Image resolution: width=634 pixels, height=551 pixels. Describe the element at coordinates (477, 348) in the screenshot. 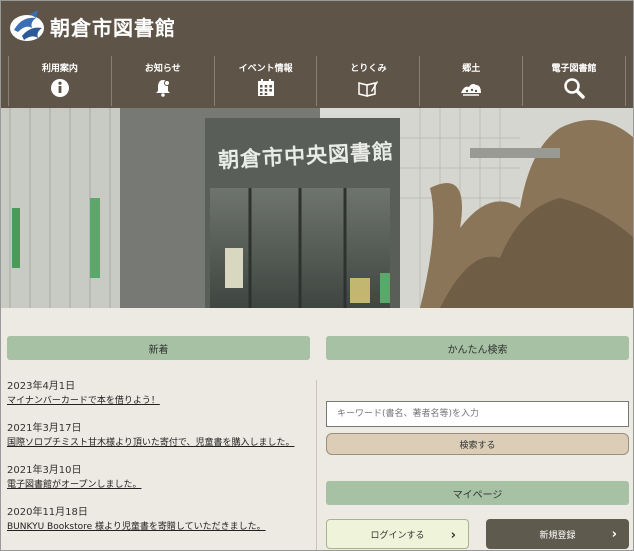

I see `search-section-title: かんたん検索` at that location.